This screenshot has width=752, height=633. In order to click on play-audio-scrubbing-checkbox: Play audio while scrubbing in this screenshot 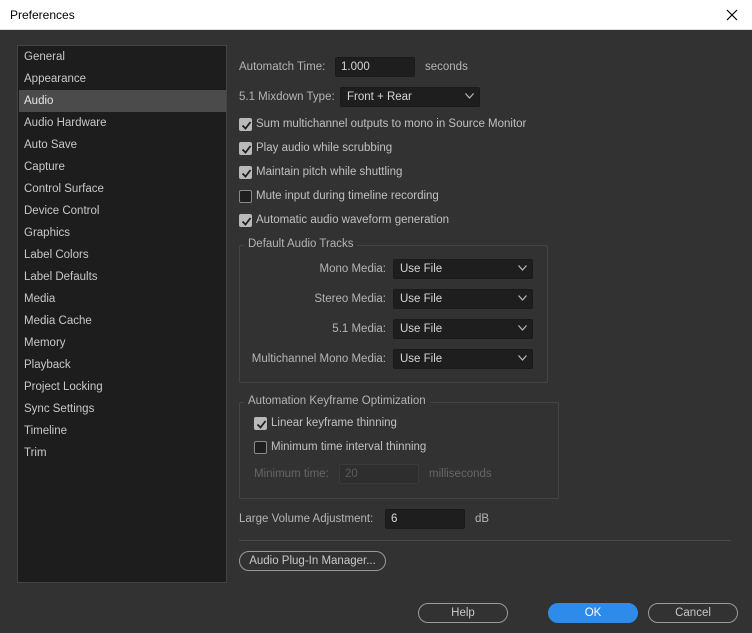, I will do `click(339, 150)`.